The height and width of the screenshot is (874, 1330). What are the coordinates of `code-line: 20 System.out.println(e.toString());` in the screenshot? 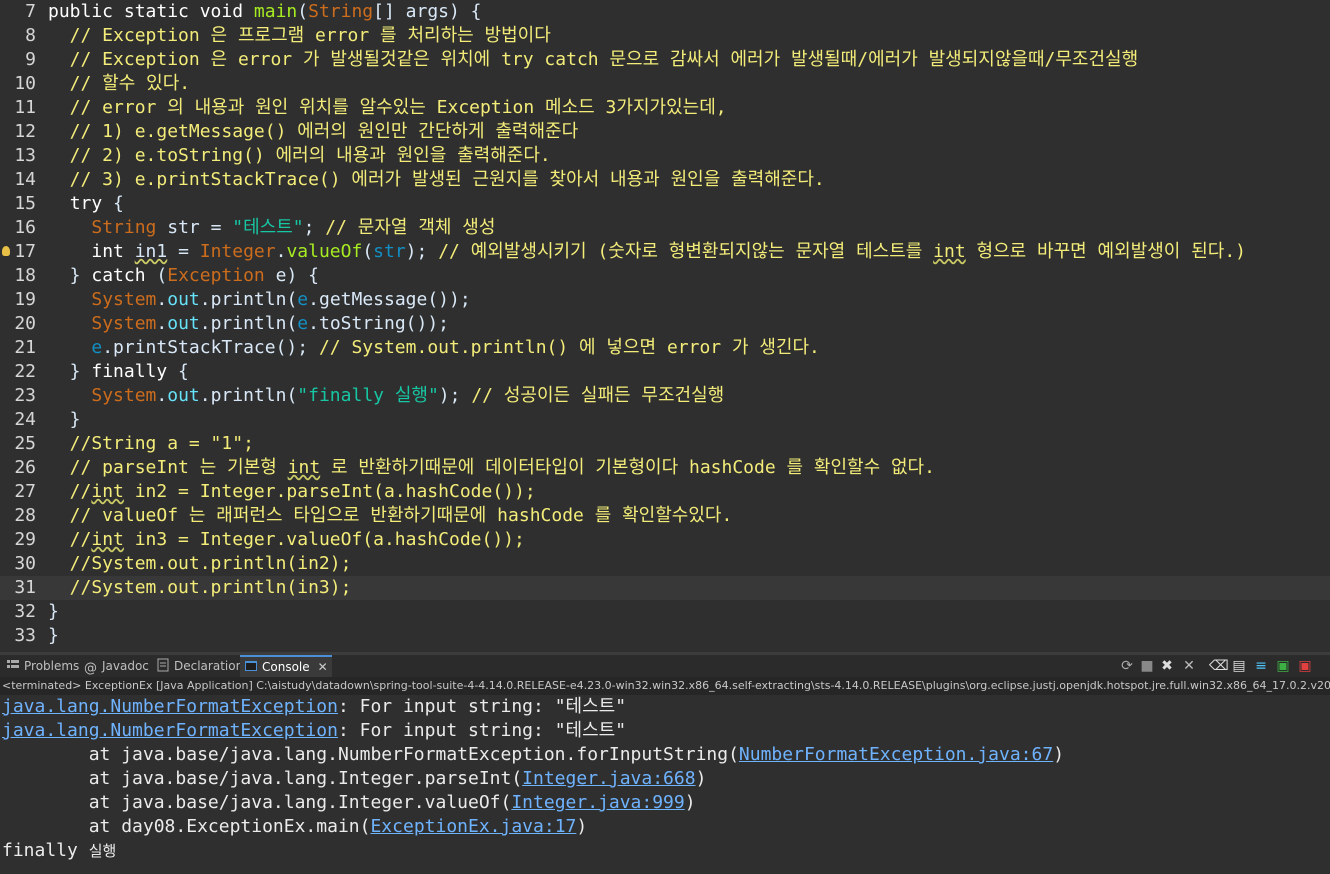 It's located at (665, 324).